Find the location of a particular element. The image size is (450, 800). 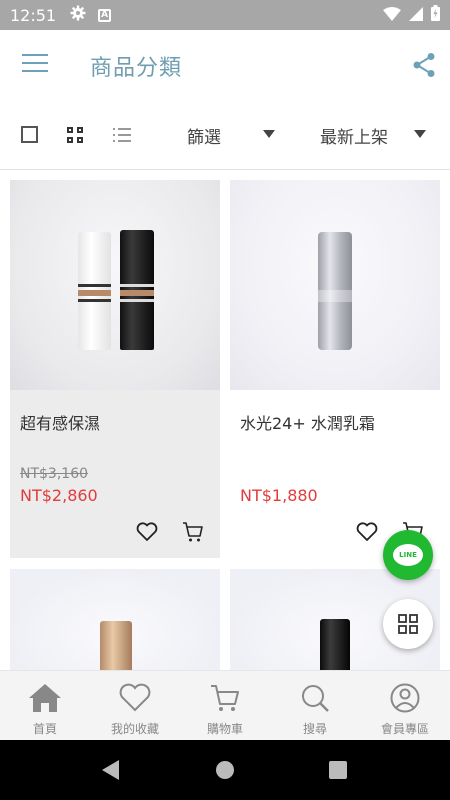

nav-favorites: 我的收藏 is located at coordinates (135, 705).